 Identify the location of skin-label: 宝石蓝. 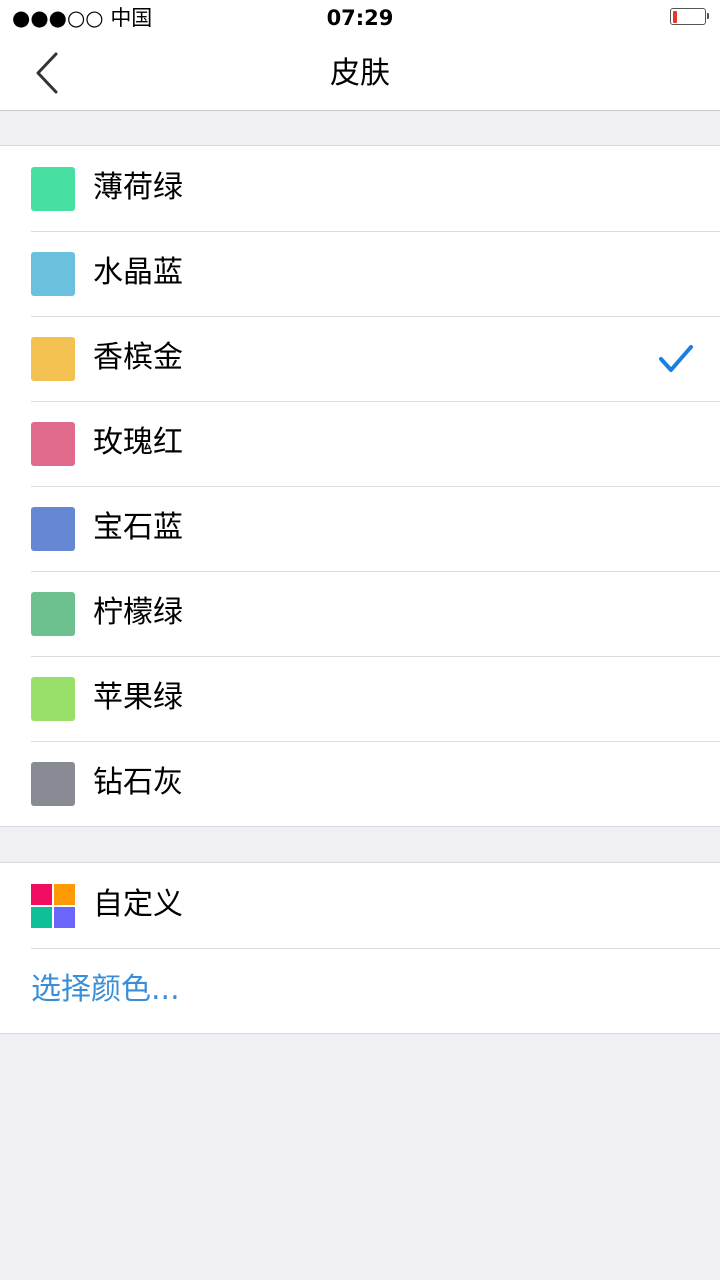
(138, 527).